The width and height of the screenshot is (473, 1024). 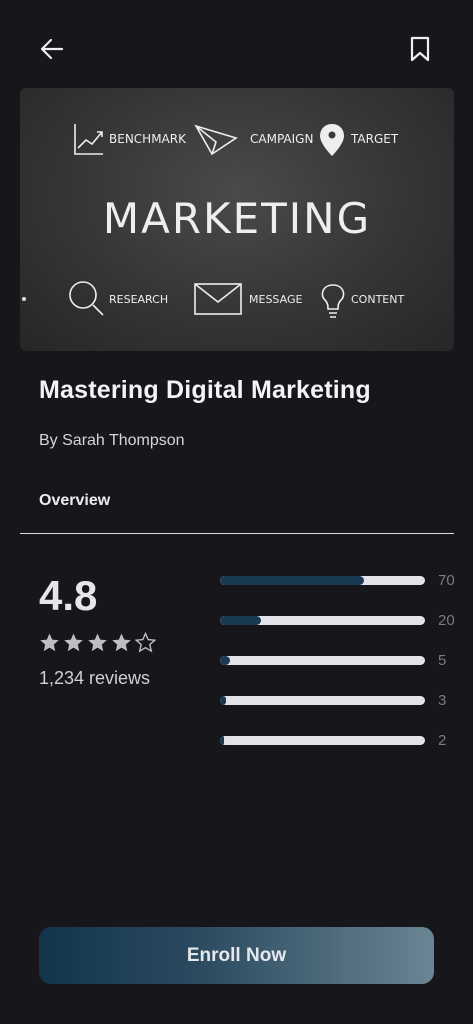 I want to click on rating-bar-label: 2, so click(x=442, y=740).